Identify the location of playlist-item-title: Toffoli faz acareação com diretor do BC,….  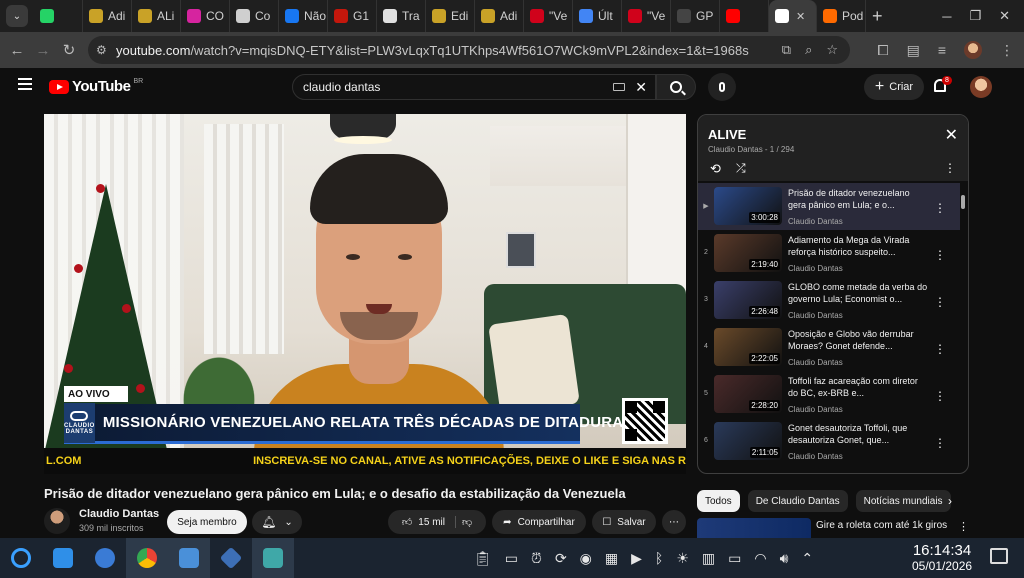
(858, 387).